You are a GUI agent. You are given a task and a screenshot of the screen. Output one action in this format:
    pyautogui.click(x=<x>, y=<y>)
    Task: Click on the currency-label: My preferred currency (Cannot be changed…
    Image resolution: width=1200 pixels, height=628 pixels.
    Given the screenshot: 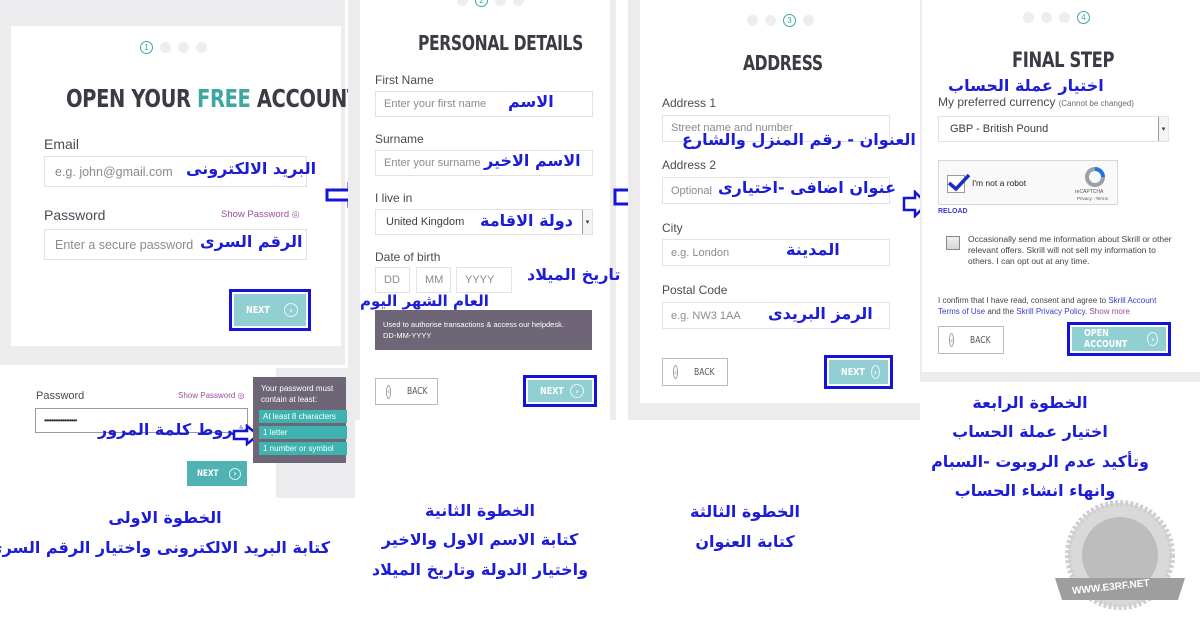 What is the action you would take?
    pyautogui.click(x=1036, y=102)
    